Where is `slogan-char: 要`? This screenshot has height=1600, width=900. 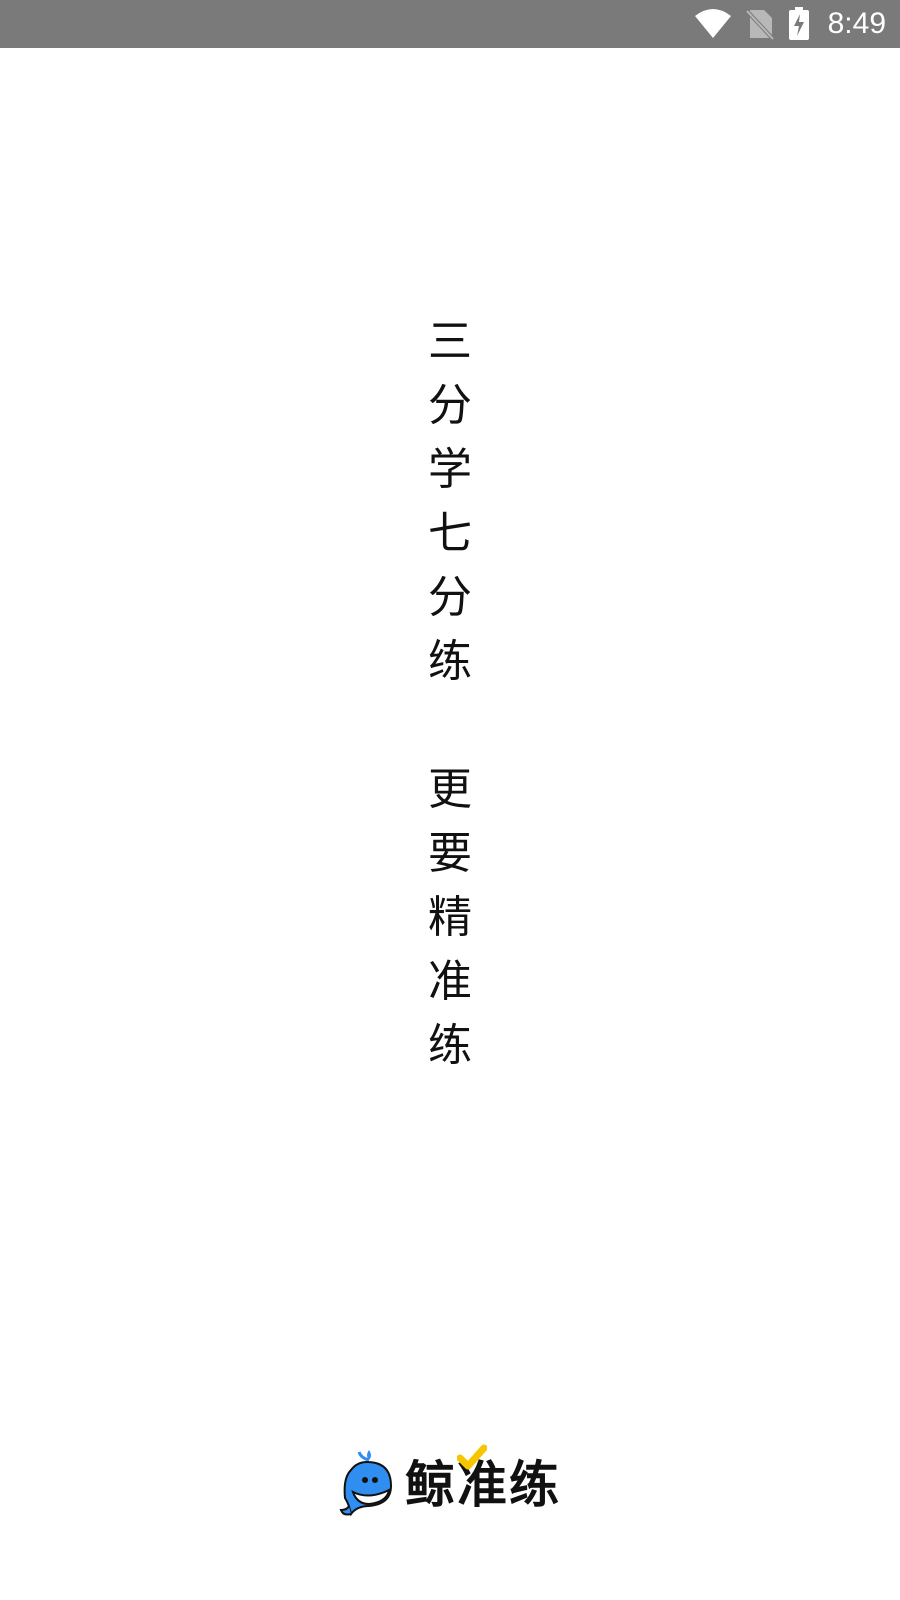
slogan-char: 要 is located at coordinates (450, 853).